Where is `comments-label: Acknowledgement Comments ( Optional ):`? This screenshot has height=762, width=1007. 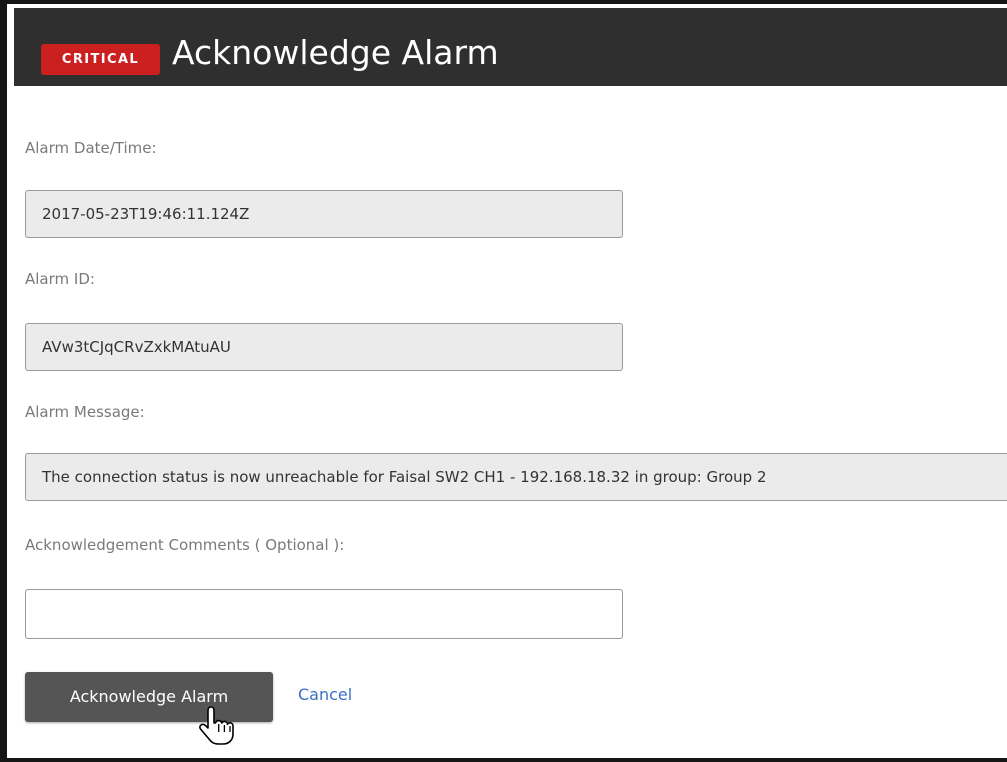
comments-label: Acknowledgement Comments ( Optional ): is located at coordinates (185, 545).